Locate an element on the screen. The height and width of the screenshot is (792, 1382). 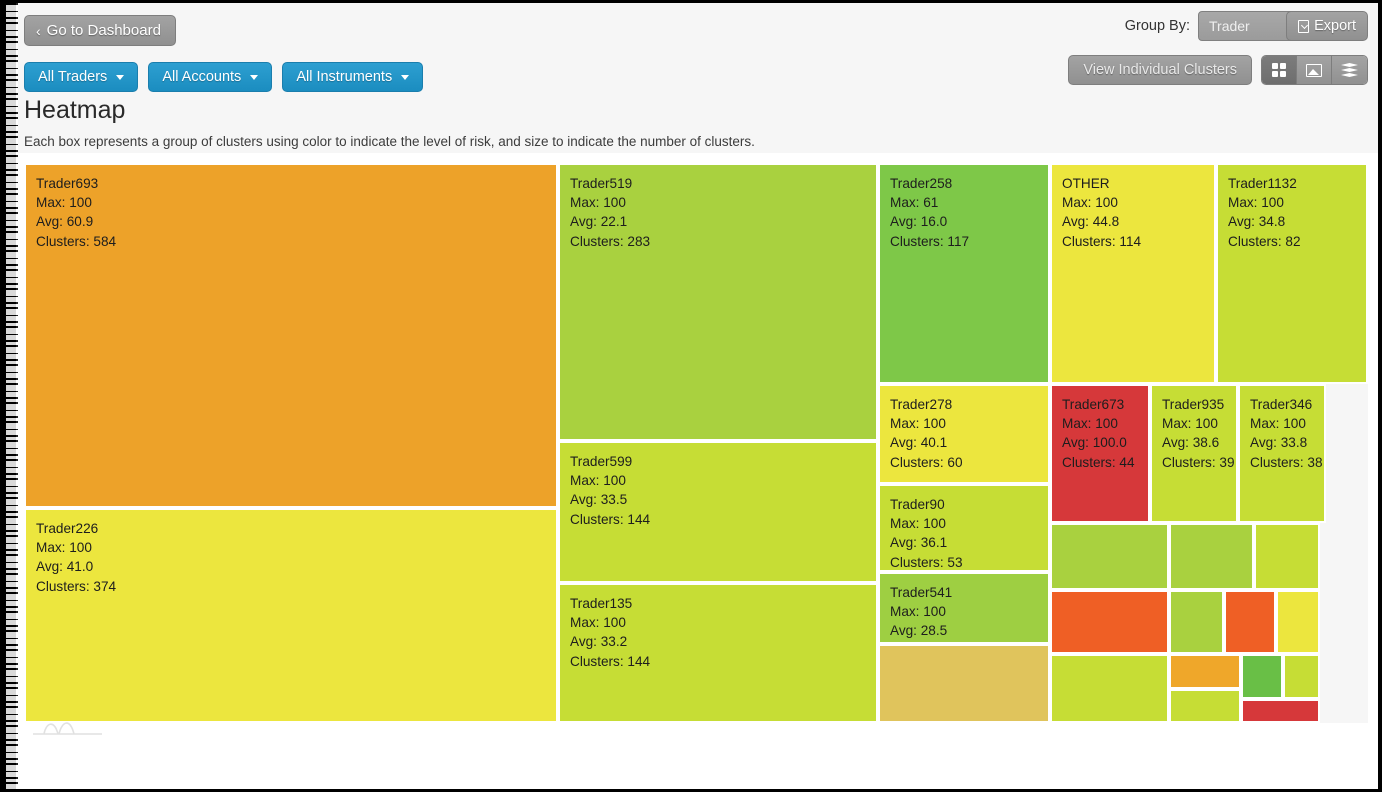
treemap-cell: Trader673 Max: 100 Avg: 100.0 Clusters: 44 is located at coordinates (1100, 453).